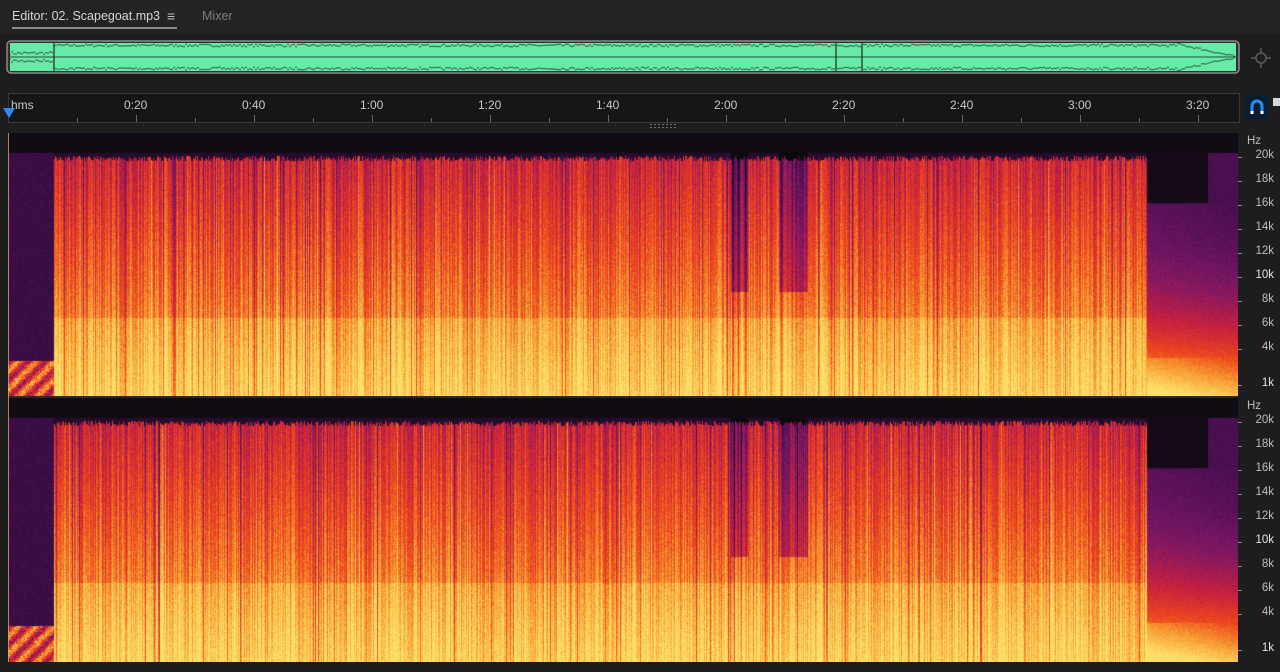 This screenshot has width=1280, height=672. Describe the element at coordinates (171, 16) in the screenshot. I see `panel-menu-icon: ≡` at that location.